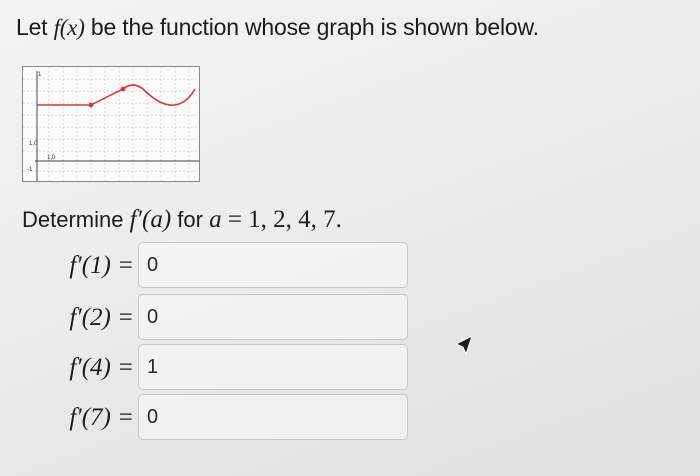  I want to click on answer-row-1: f′(1) = 0, so click(220, 266).